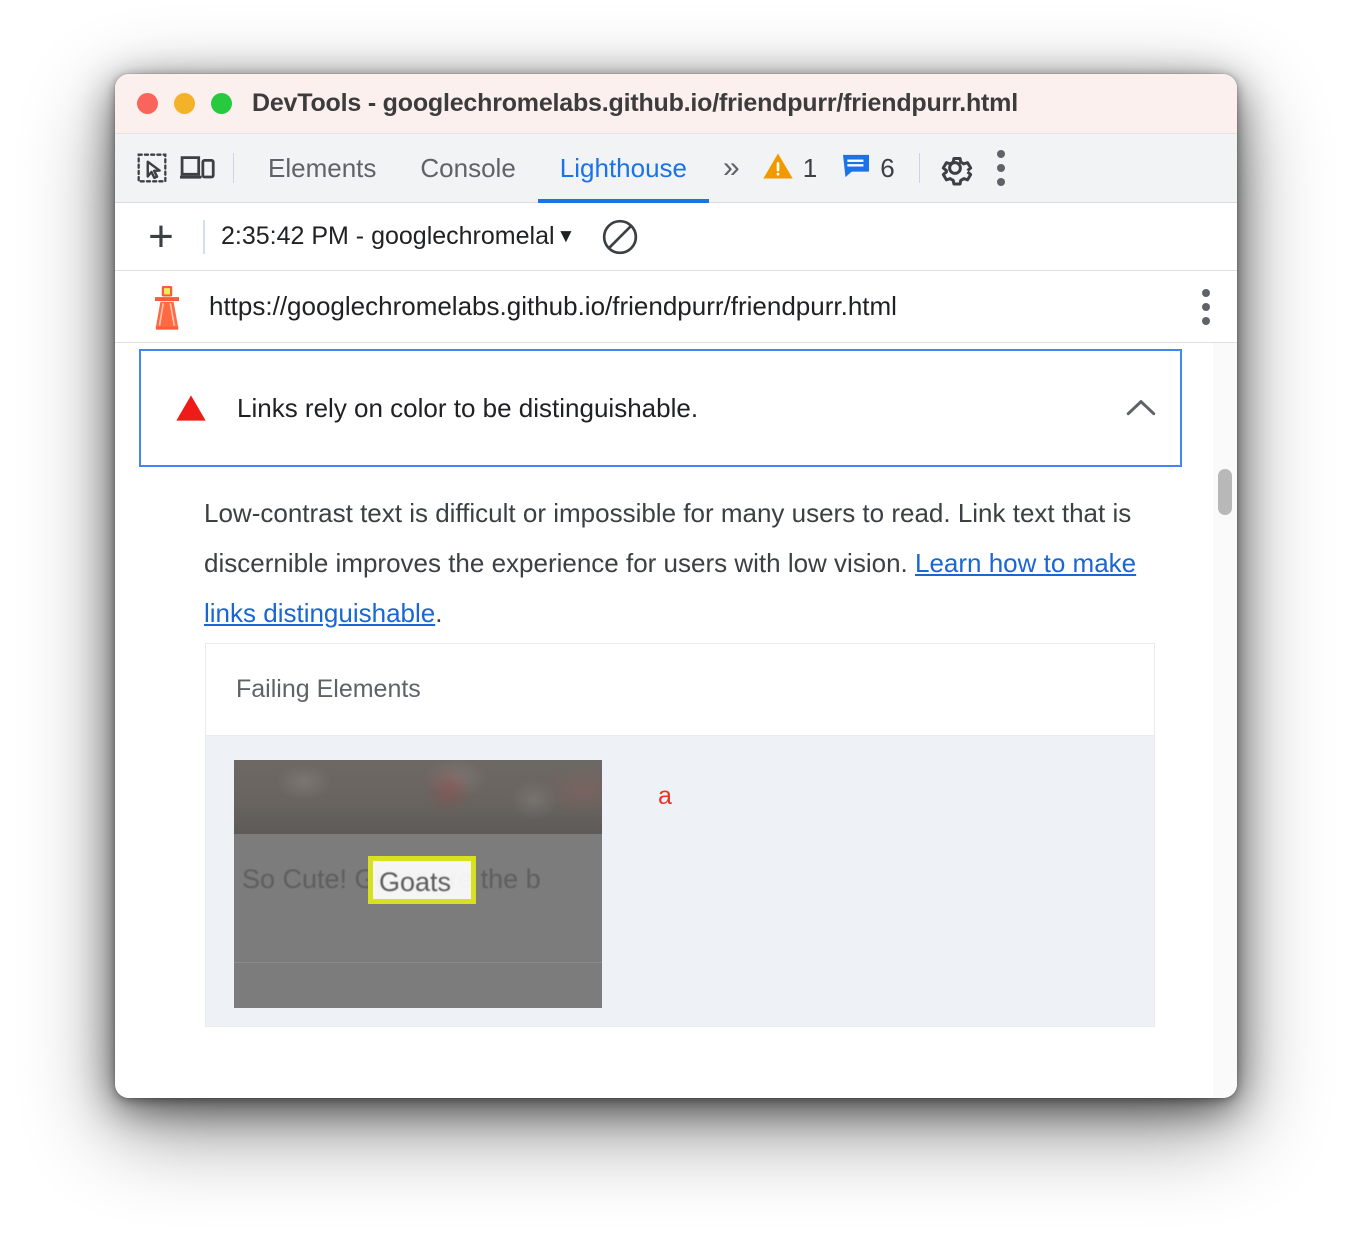 The width and height of the screenshot is (1352, 1248). Describe the element at coordinates (856, 168) in the screenshot. I see `message-bubble-icon` at that location.